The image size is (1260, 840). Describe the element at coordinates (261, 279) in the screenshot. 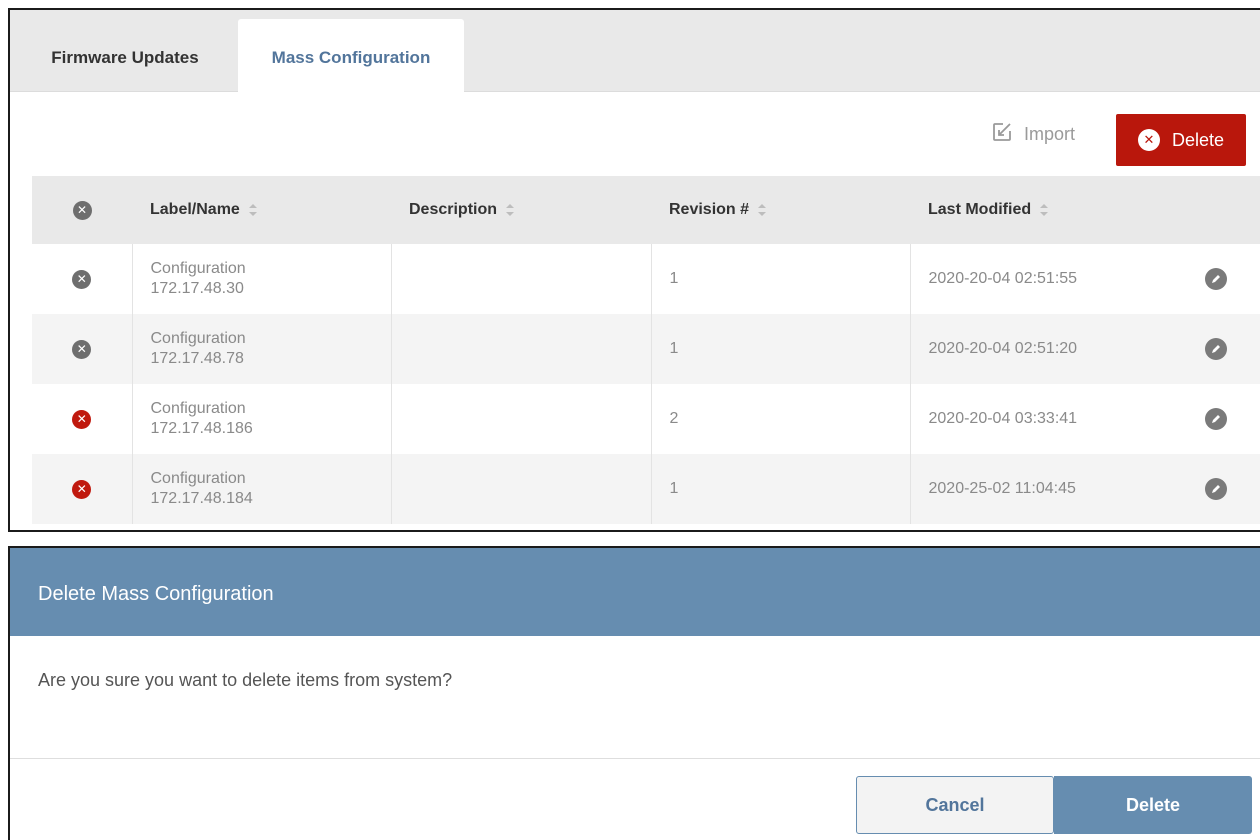

I see `label-name-cell: Configuration 172.17.48.30` at that location.